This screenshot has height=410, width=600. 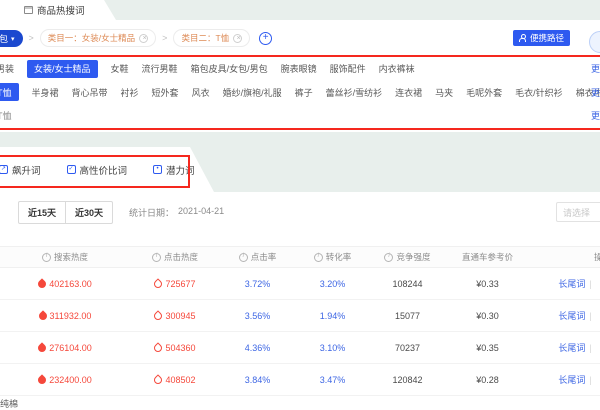 I want to click on category-item: 婚纱/旗袍/礼服, so click(x=252, y=92).